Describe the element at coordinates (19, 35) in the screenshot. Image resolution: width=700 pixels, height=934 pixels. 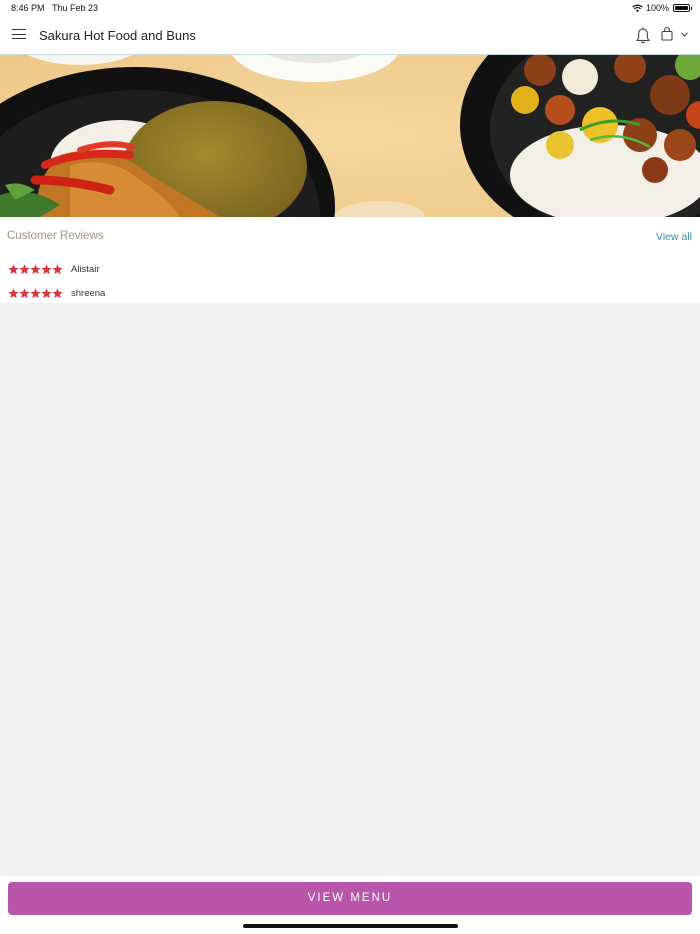
I see `menu-button` at that location.